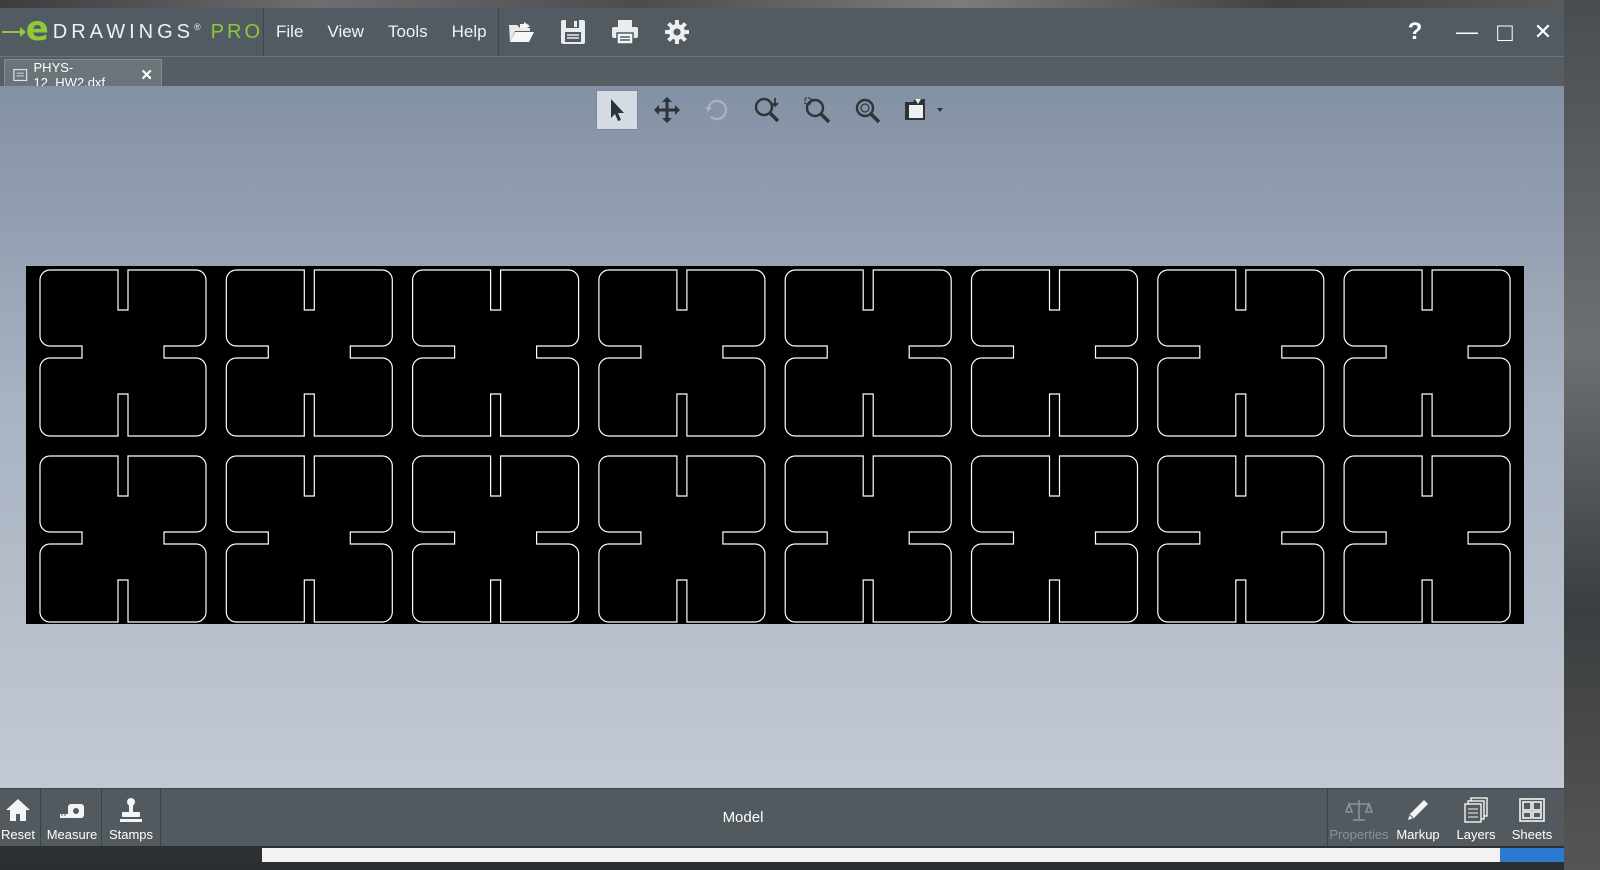 The image size is (1600, 870). What do you see at coordinates (18, 834) in the screenshot?
I see `reset-label: Reset` at bounding box center [18, 834].